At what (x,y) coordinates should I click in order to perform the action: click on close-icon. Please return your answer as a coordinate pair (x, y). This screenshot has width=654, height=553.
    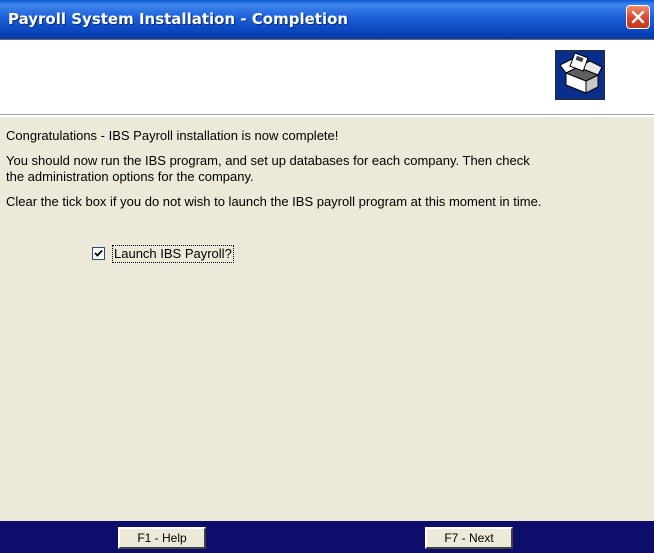
    Looking at the image, I should click on (638, 17).